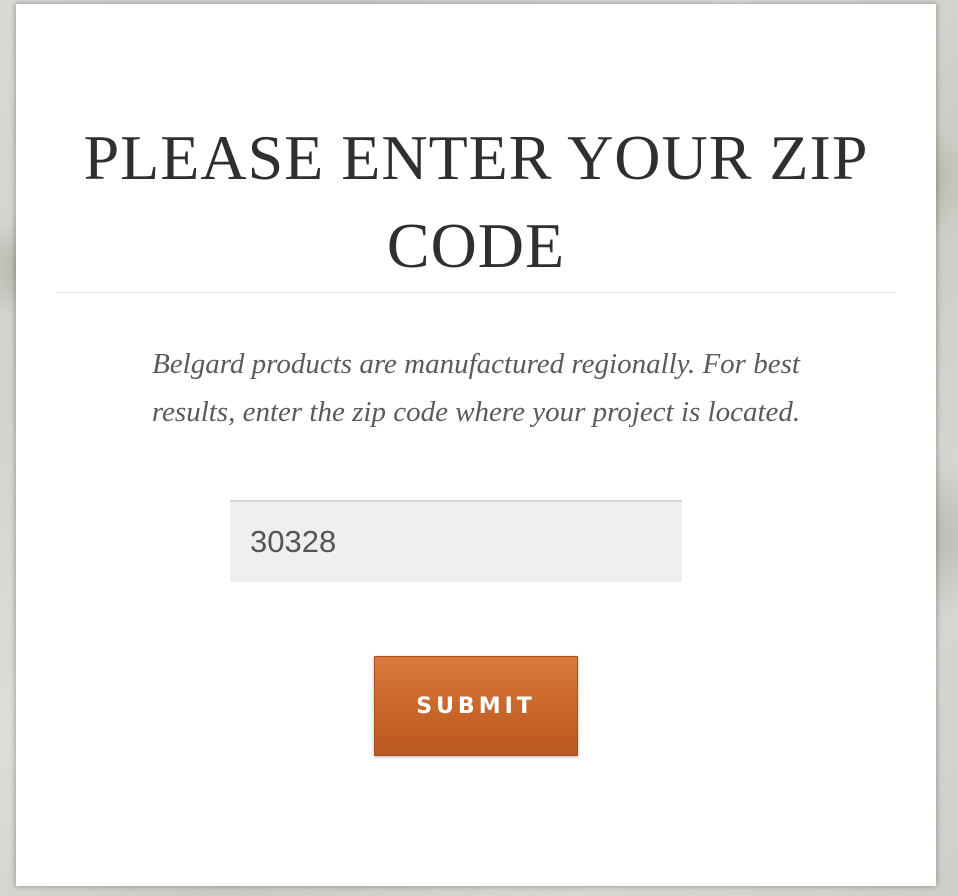  What do you see at coordinates (456, 541) in the screenshot?
I see `zip-code-input` at bounding box center [456, 541].